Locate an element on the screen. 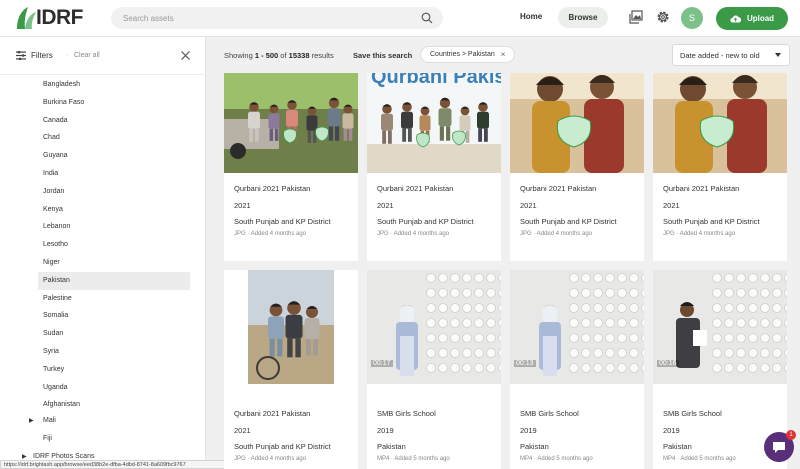  upload-label: Upload is located at coordinates (760, 18).